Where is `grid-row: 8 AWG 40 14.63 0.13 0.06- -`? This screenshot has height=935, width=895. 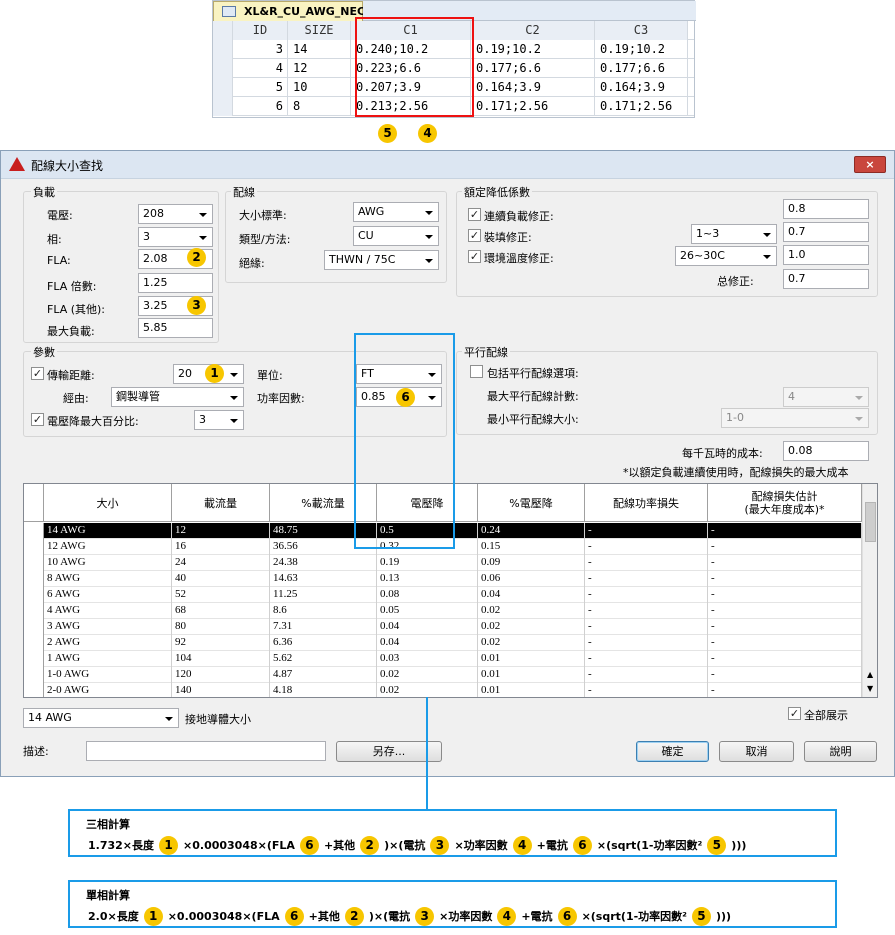
grid-row: 8 AWG 40 14.63 0.13 0.06- - is located at coordinates (443, 579).